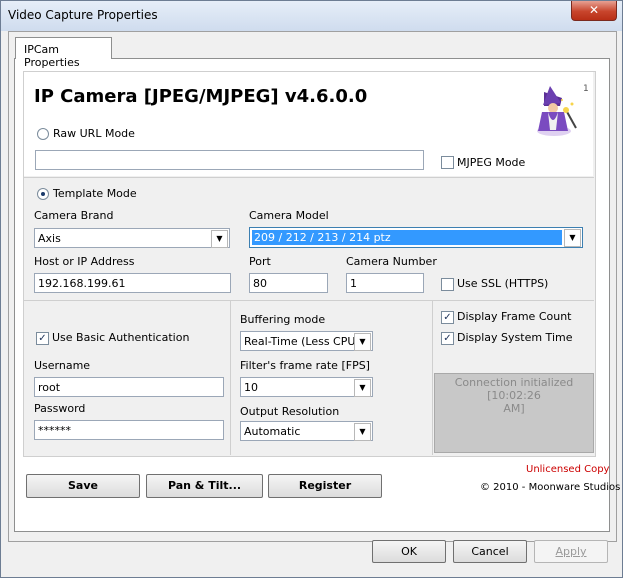 This screenshot has width=623, height=578. What do you see at coordinates (568, 469) in the screenshot?
I see `unlicensed-label: Unlicensed Copy` at bounding box center [568, 469].